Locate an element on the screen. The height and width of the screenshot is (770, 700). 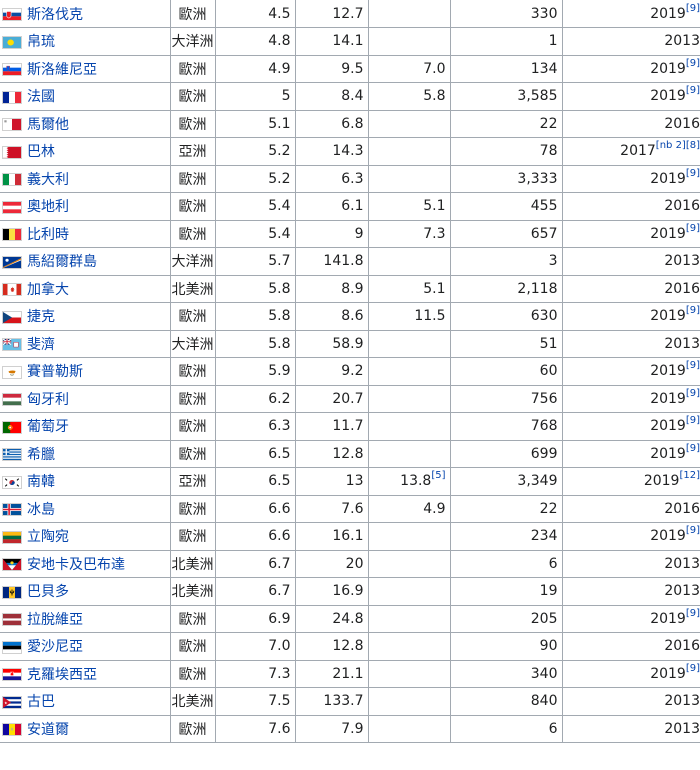
value-cell-4: 6 is located at coordinates (506, 563).